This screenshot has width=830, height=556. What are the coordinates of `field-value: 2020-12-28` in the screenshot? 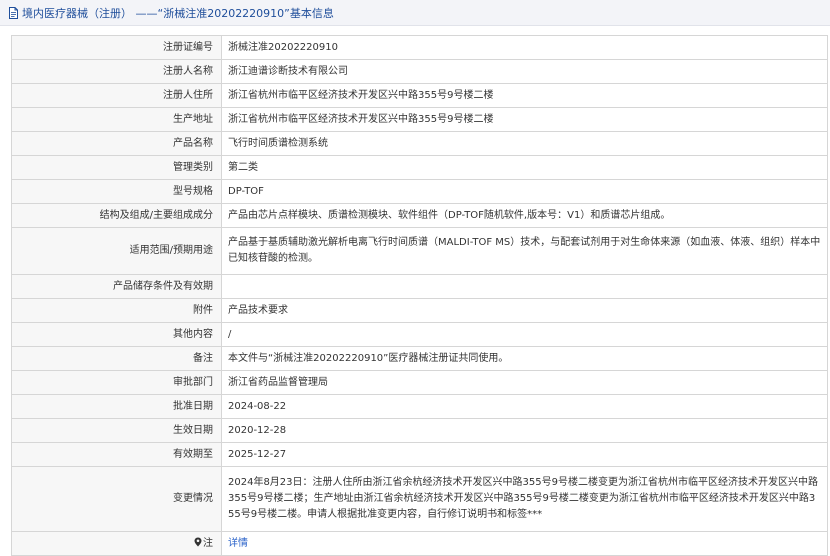 It's located at (524, 430).